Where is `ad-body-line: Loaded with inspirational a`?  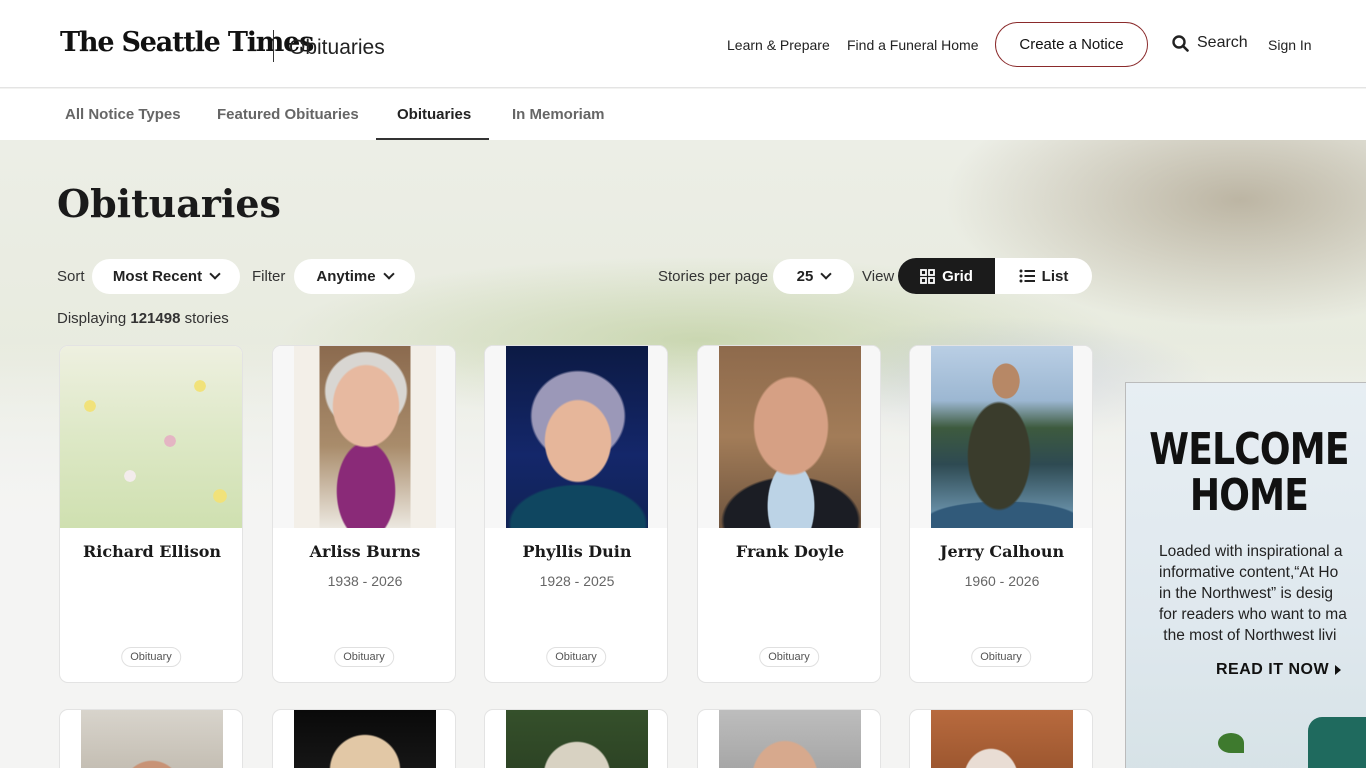 ad-body-line: Loaded with inspirational a is located at coordinates (1251, 551).